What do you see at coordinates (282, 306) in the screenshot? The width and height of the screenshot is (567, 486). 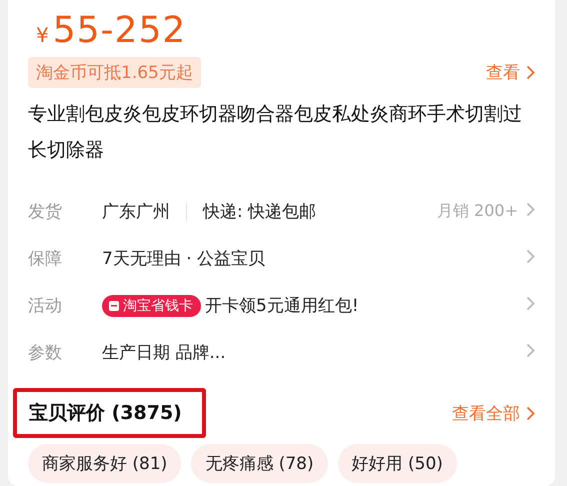 I see `promo-text: 开卡领5元通用红包!` at bounding box center [282, 306].